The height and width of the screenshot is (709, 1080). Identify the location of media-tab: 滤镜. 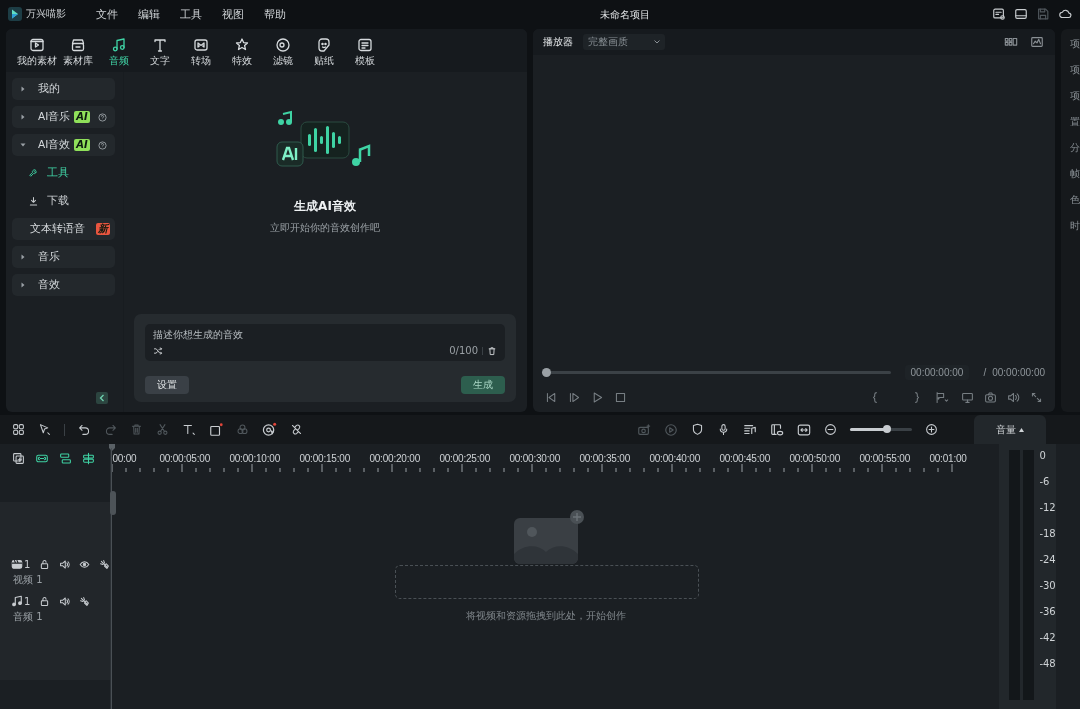
(282, 54).